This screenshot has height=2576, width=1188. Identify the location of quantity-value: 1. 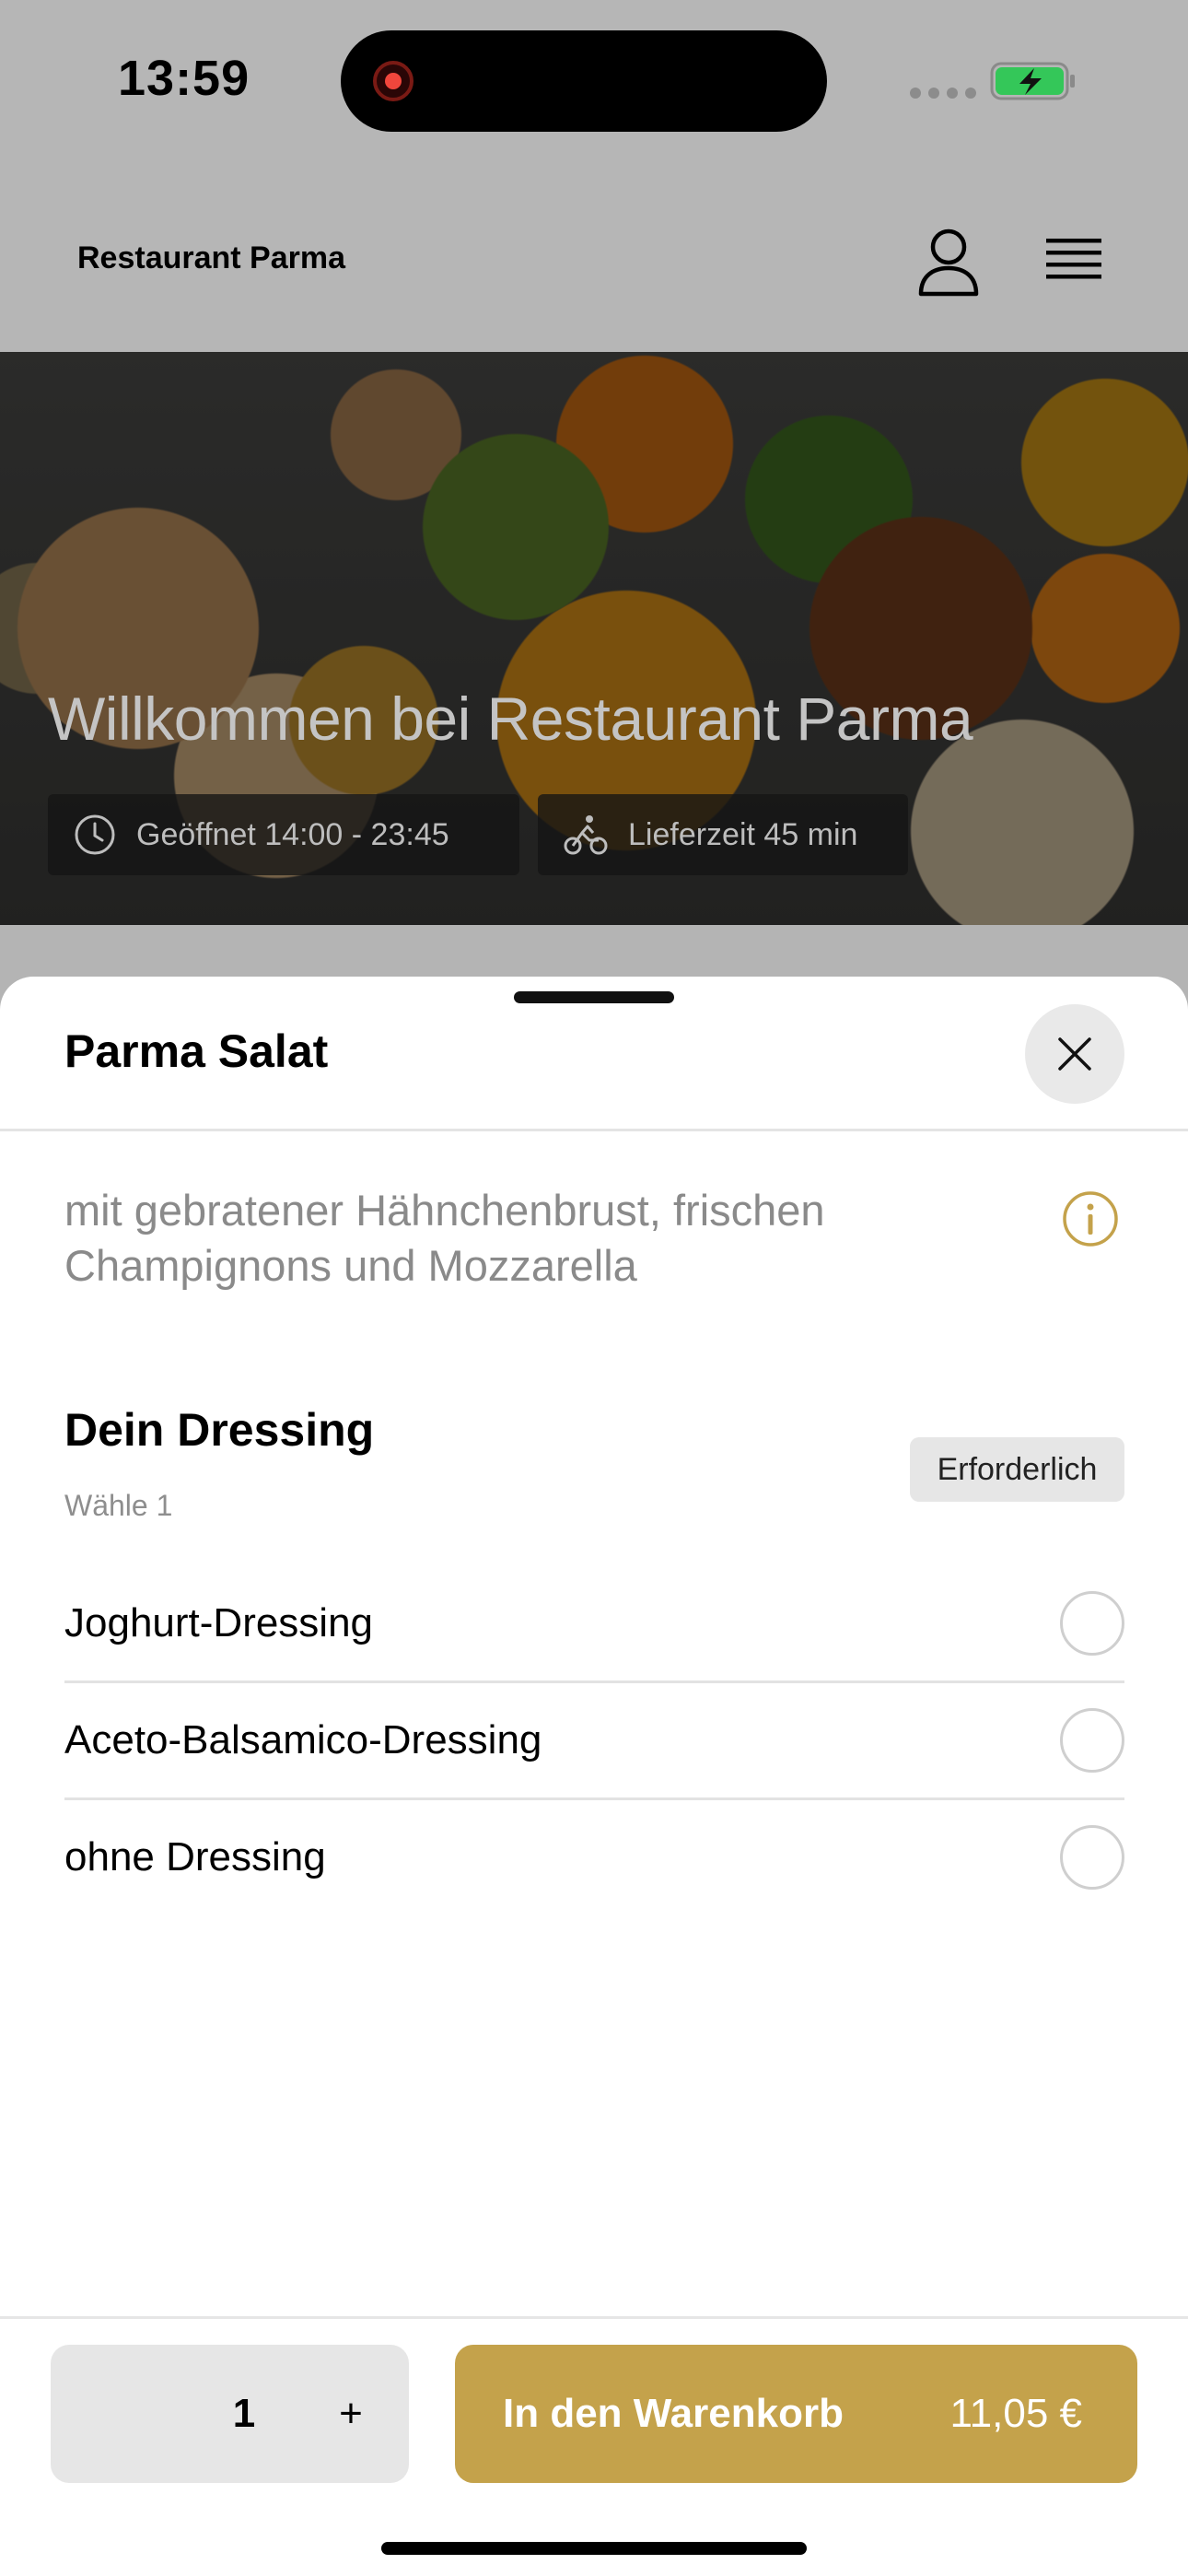
(244, 2413).